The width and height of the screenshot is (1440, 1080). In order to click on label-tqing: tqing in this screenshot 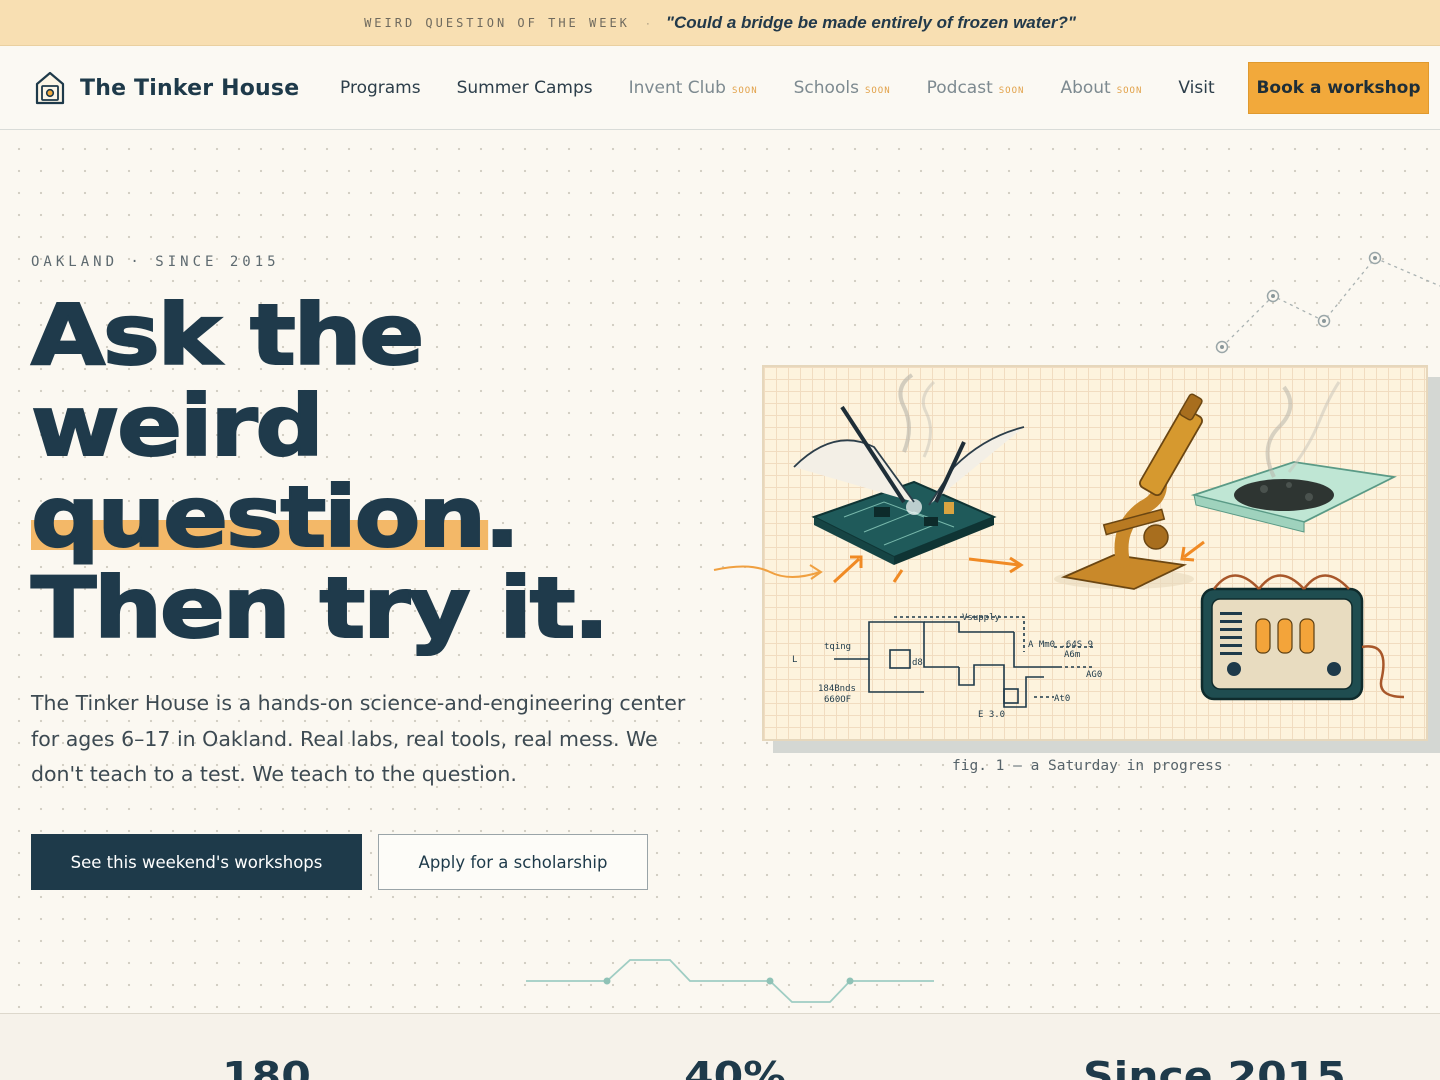, I will do `click(837, 647)`.